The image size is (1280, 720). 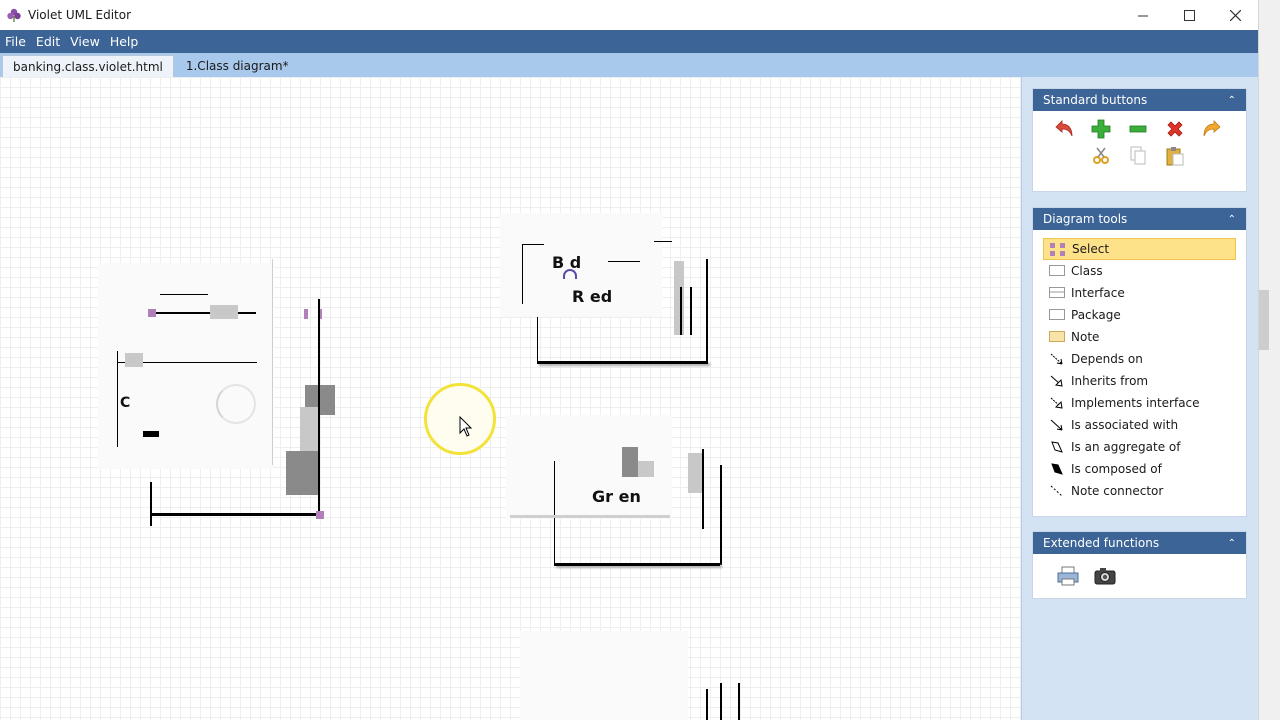 I want to click on note-icon, so click(x=1057, y=337).